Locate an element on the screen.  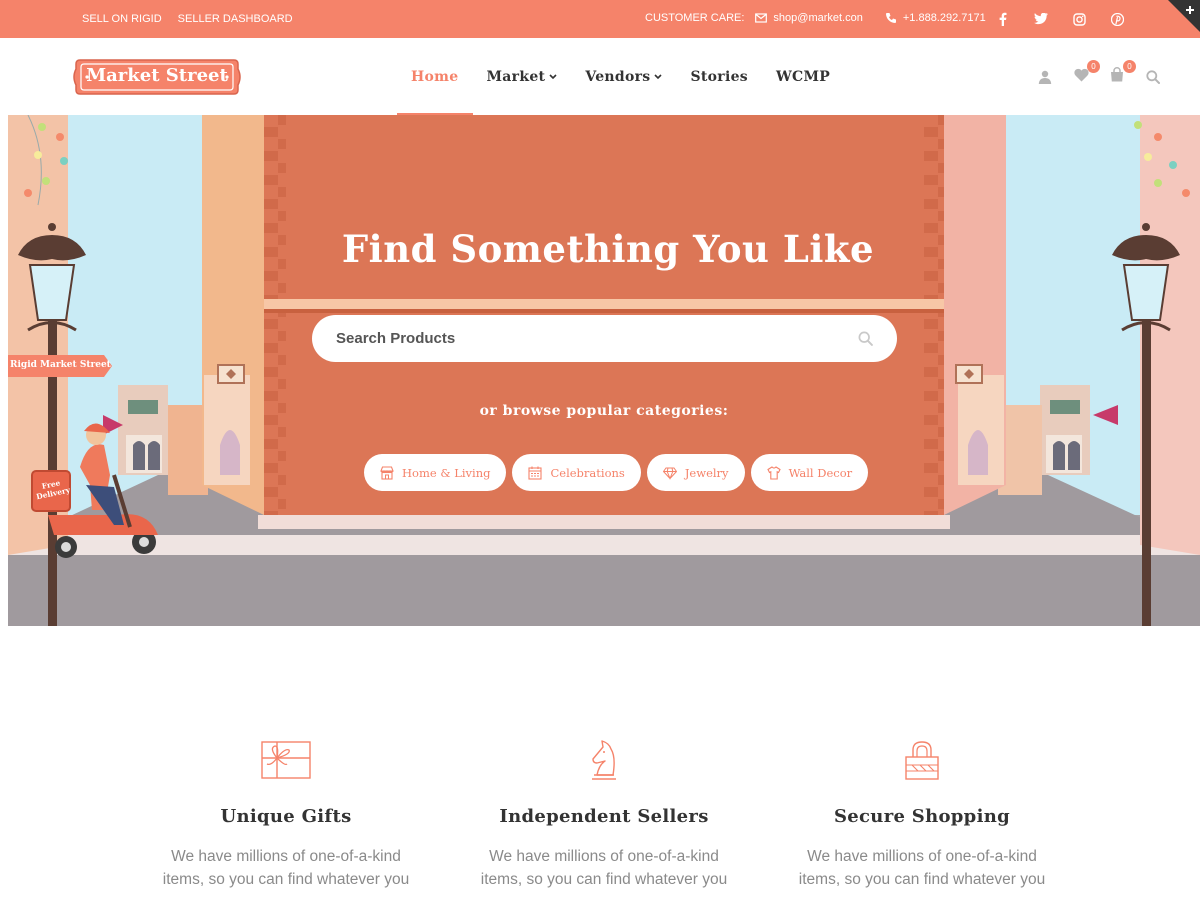
category-home-living: Home & Living is located at coordinates (435, 472).